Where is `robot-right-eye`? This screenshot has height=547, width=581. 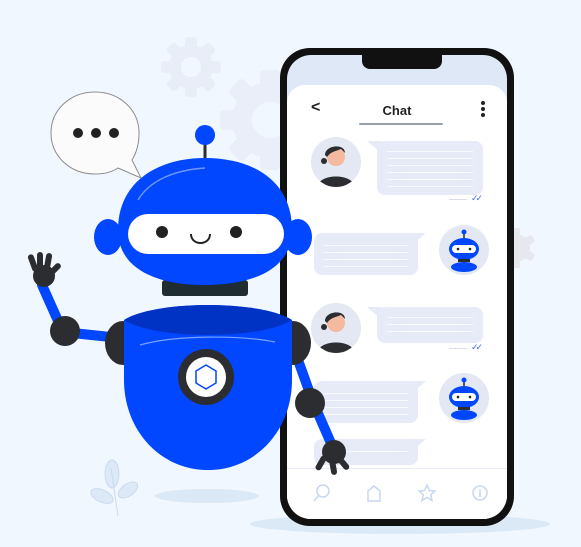
robot-right-eye is located at coordinates (236, 232).